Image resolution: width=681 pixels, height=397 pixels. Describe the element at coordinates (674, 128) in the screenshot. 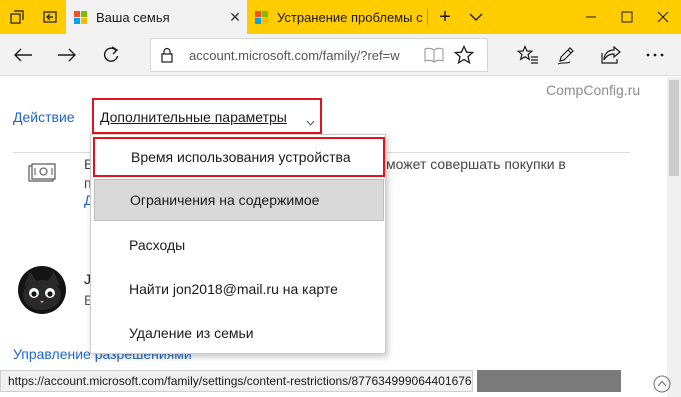

I see `scrollbar-thumb` at that location.